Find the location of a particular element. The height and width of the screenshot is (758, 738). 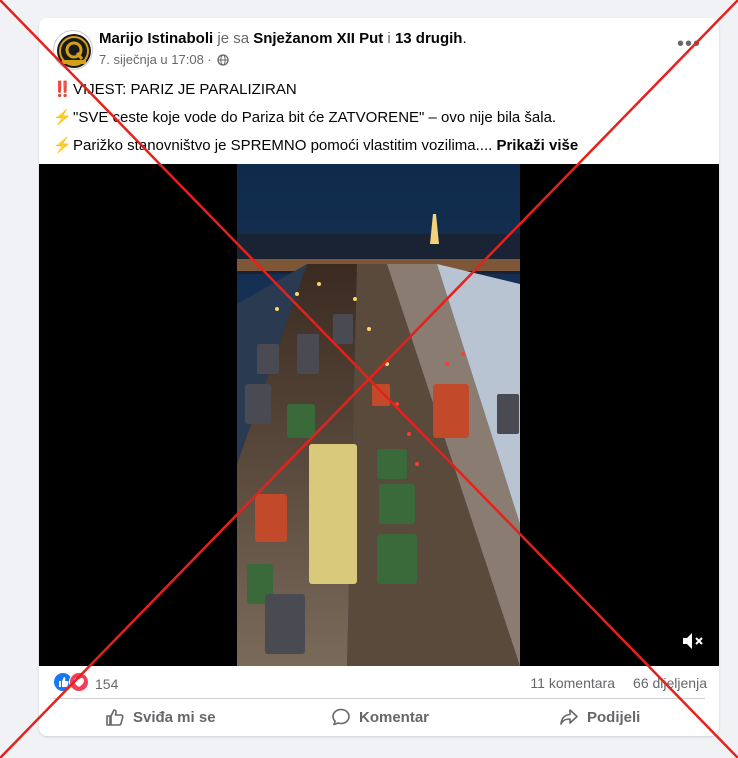

tagged-person: Snježanom XII Put is located at coordinates (318, 38).